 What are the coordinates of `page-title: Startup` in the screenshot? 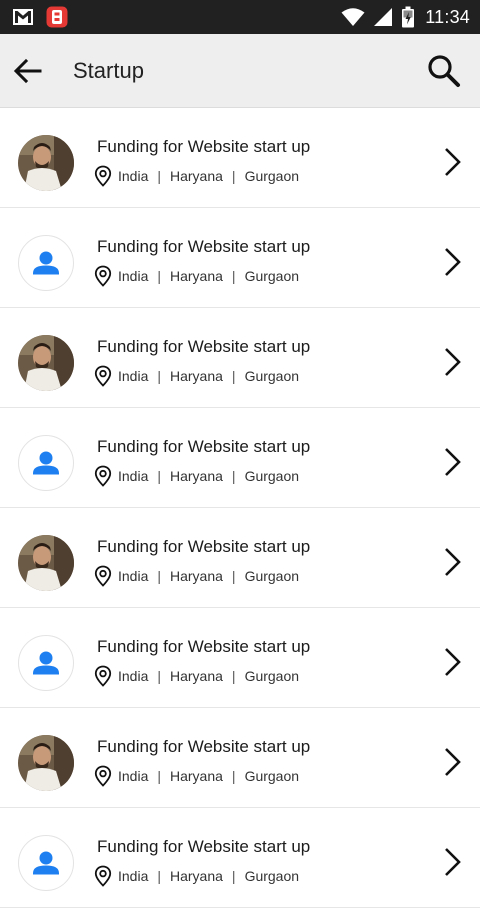 It's located at (108, 70).